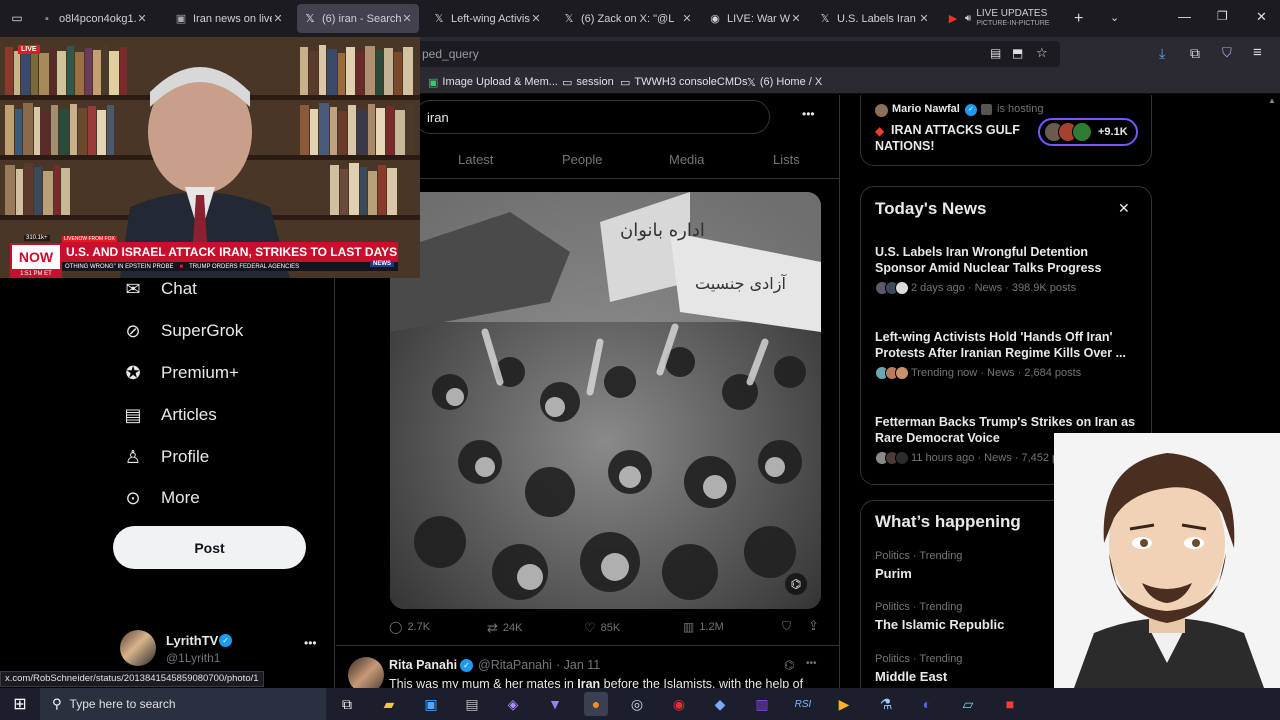  Describe the element at coordinates (1017, 53) in the screenshot. I see `save-to-pocket-icon: ⬒` at that location.